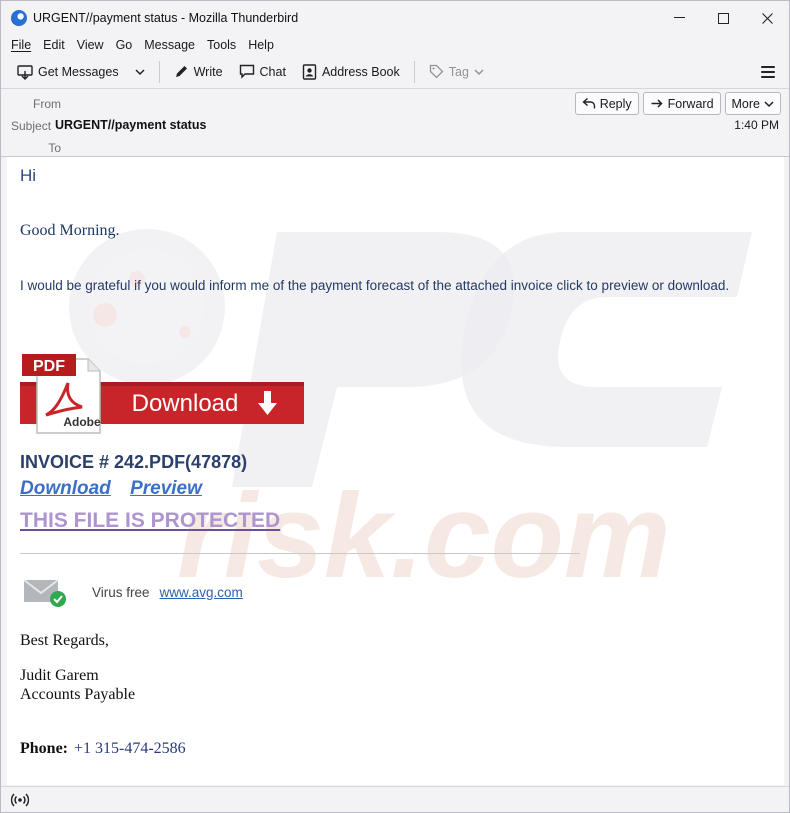 The width and height of the screenshot is (790, 813). Describe the element at coordinates (54, 45) in the screenshot. I see `menu-edit: Edit` at that location.